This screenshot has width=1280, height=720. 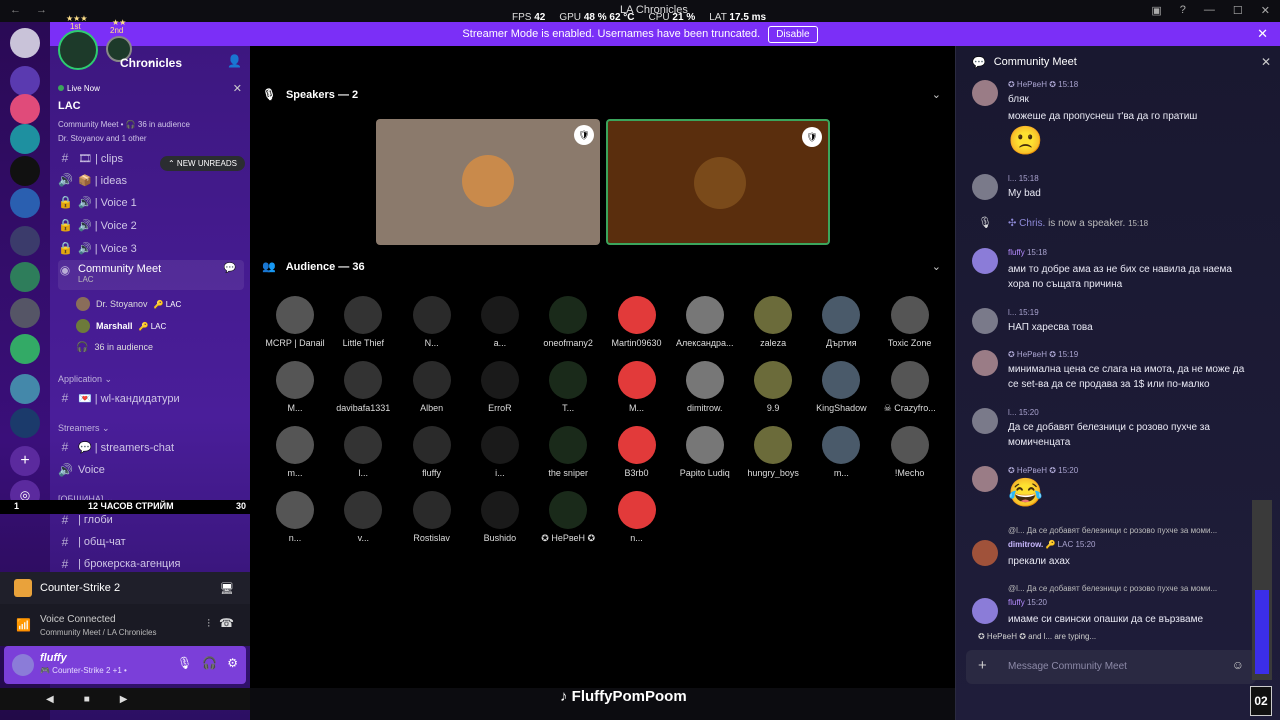 What do you see at coordinates (151, 470) in the screenshot?
I see `channel-voice: 🔊 Voice` at bounding box center [151, 470].